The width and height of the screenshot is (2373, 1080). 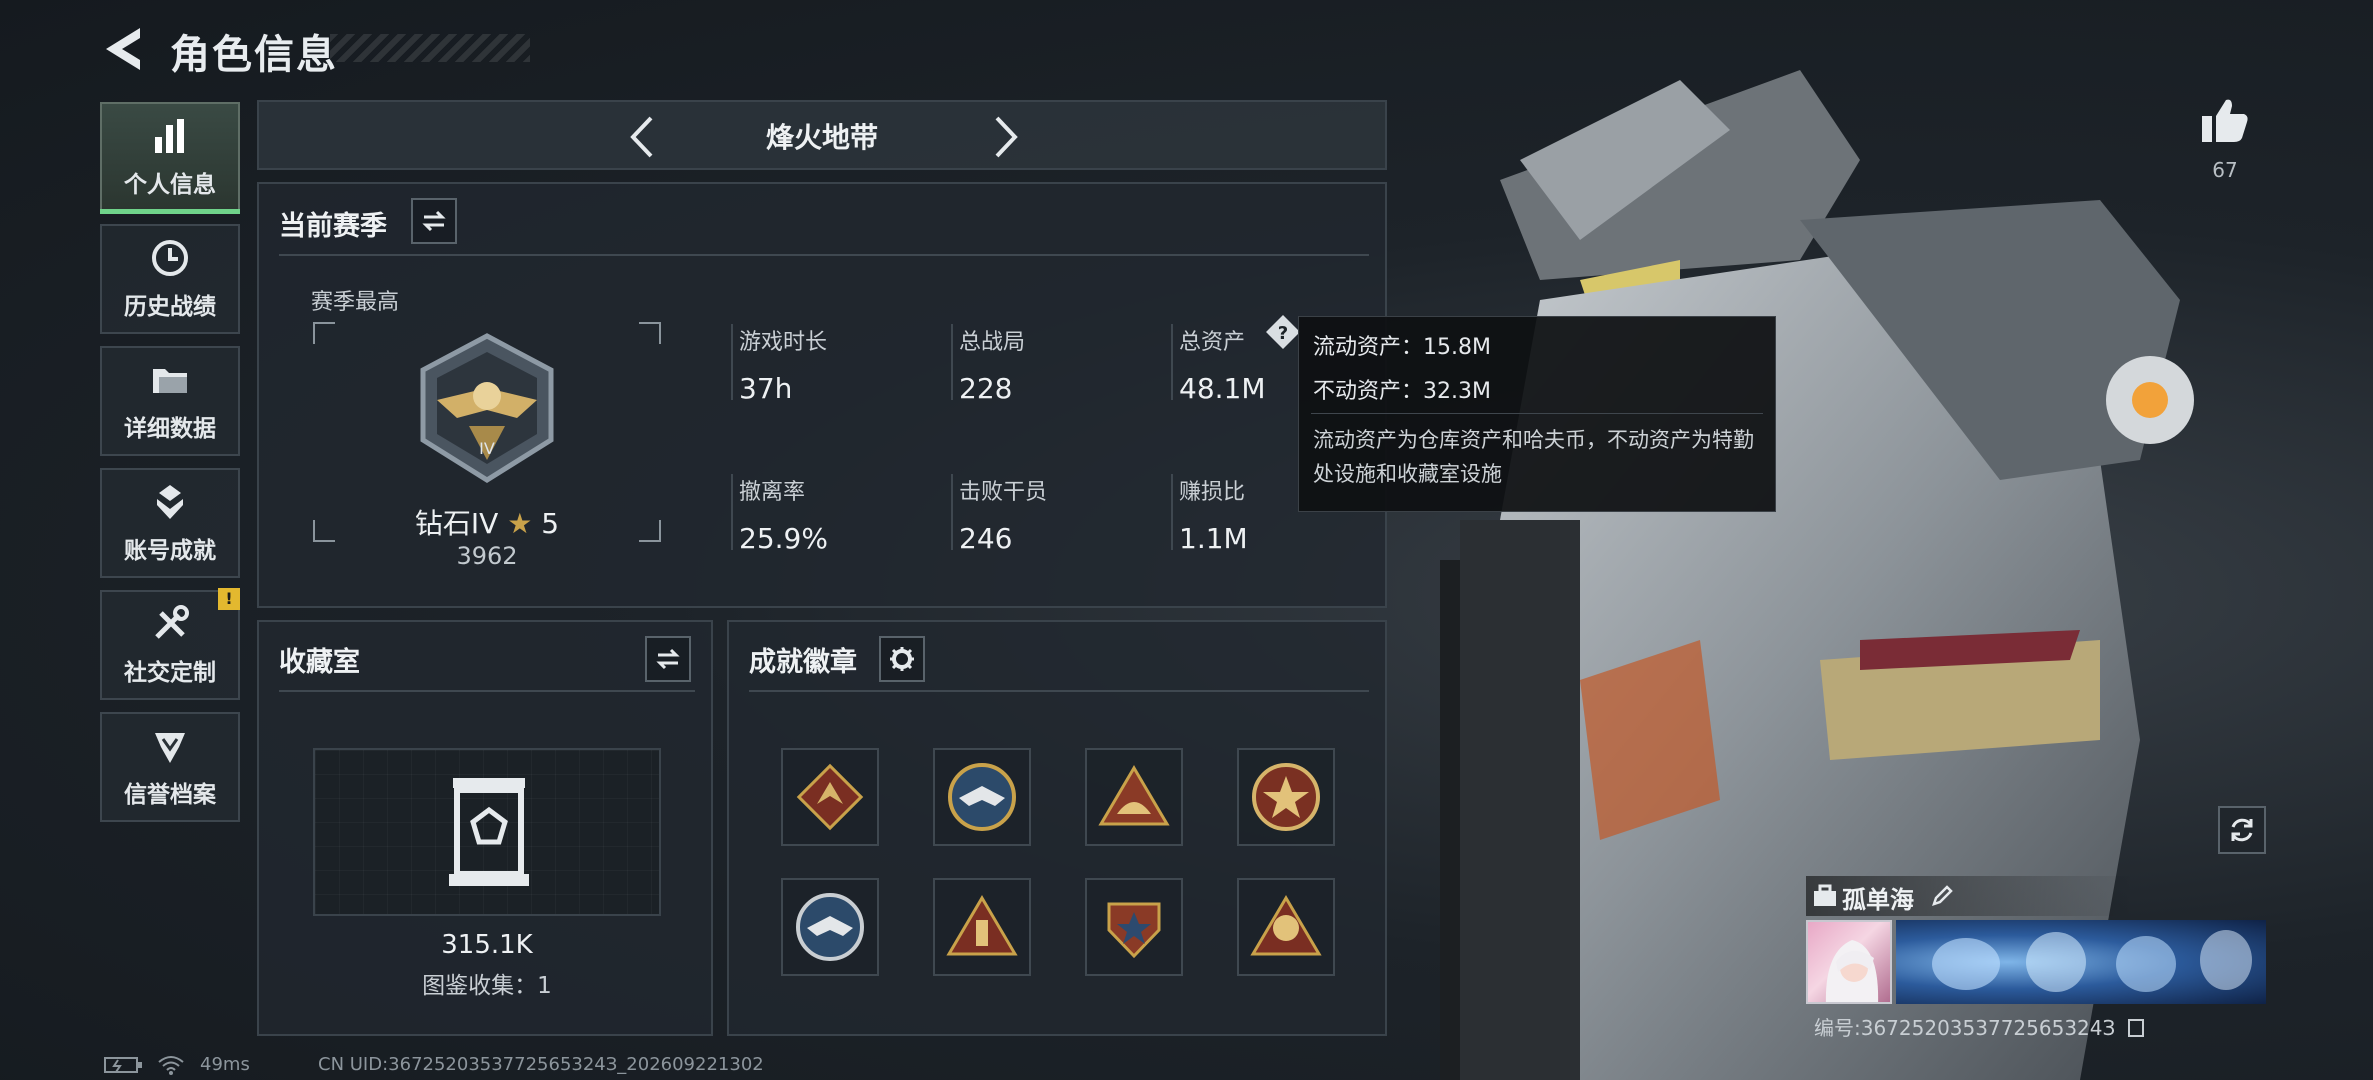 What do you see at coordinates (170, 551) in the screenshot?
I see `nav-label: 账号成就` at bounding box center [170, 551].